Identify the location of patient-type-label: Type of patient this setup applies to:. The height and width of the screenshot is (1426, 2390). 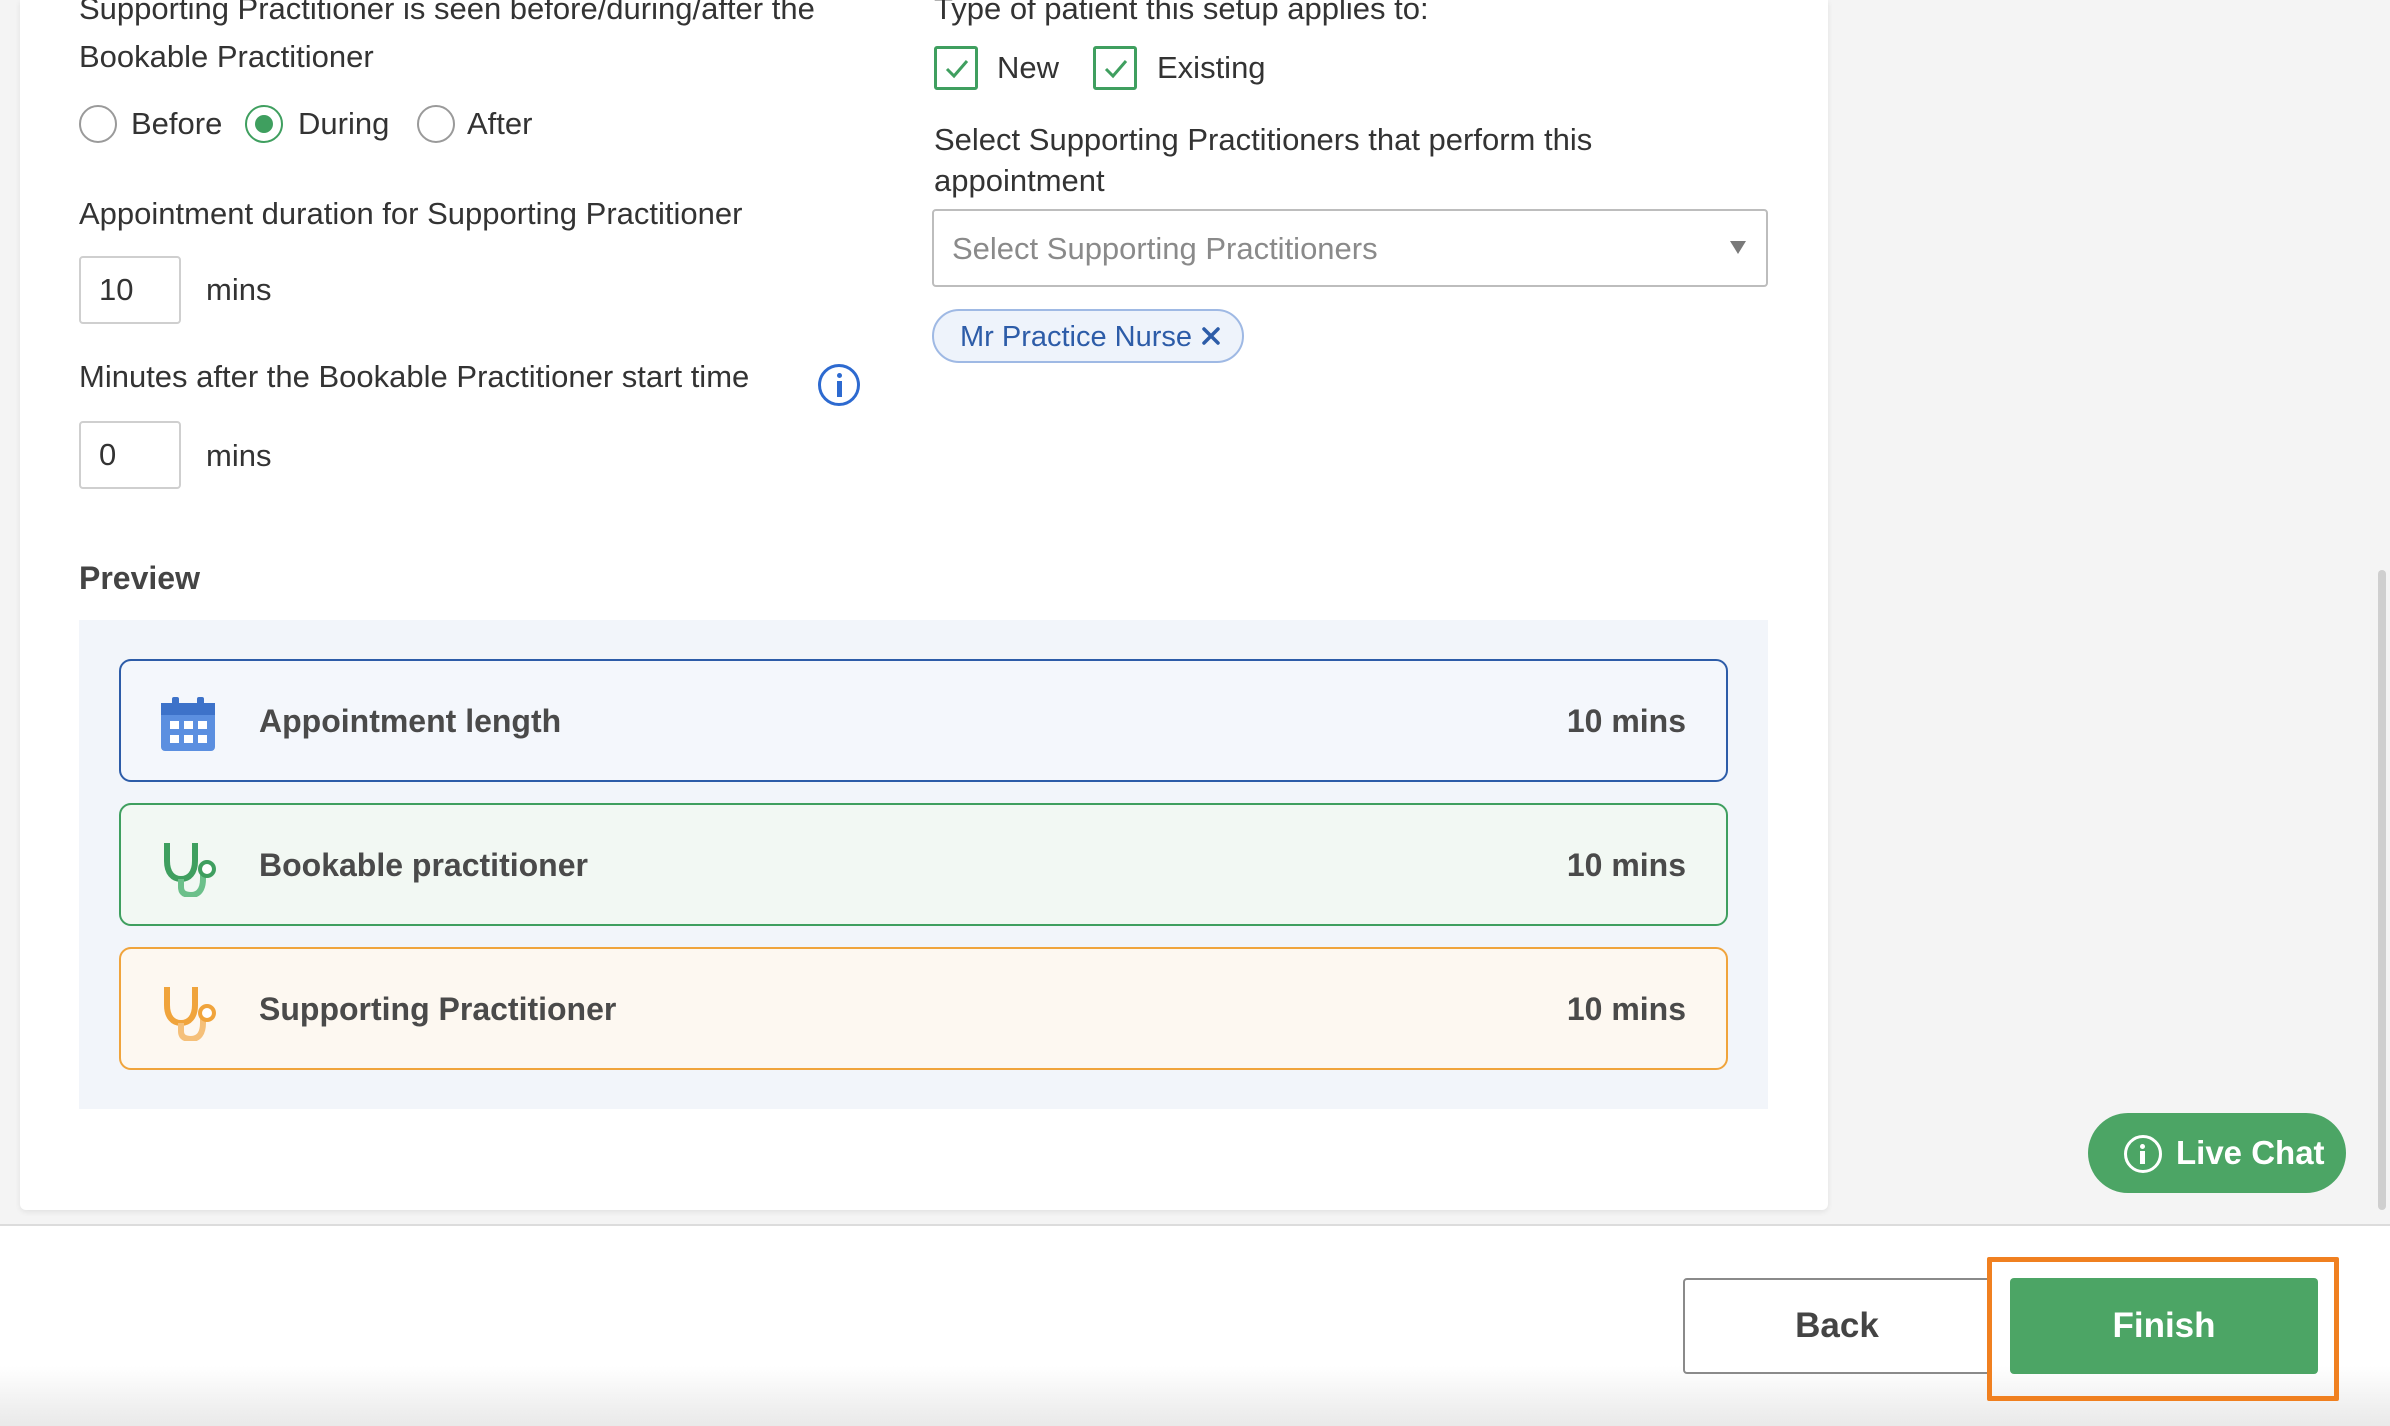
(1181, 13).